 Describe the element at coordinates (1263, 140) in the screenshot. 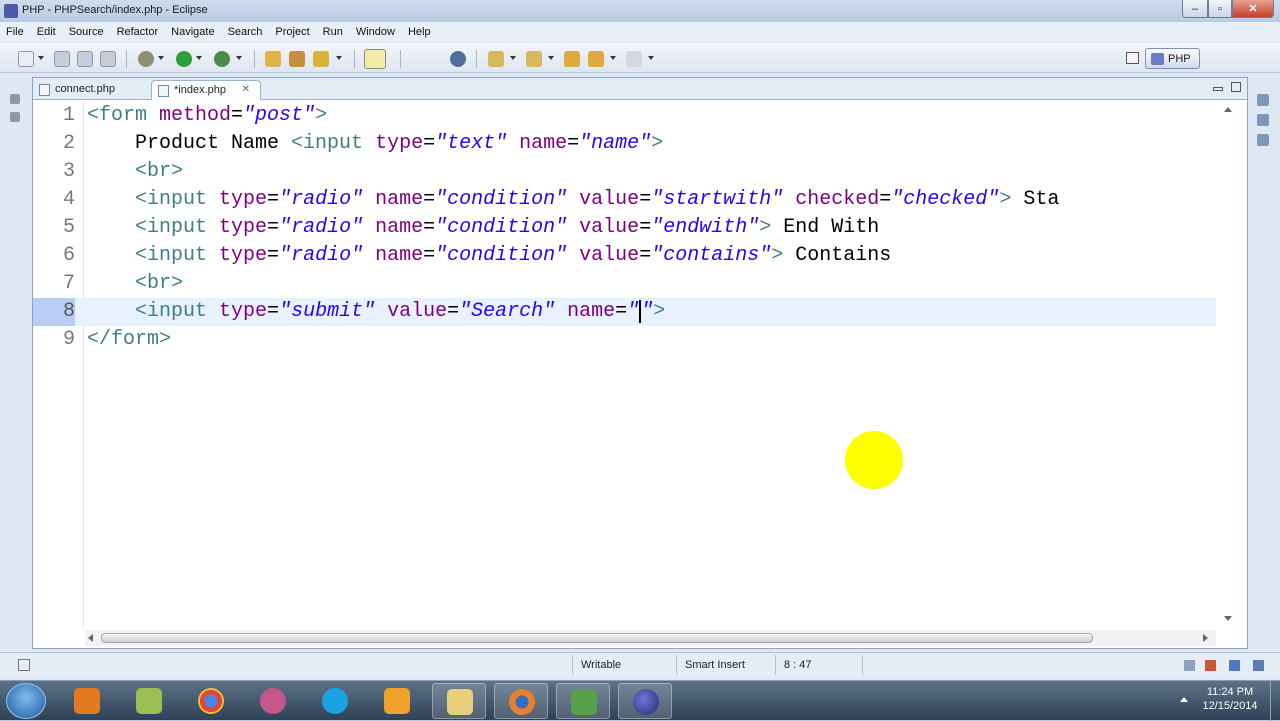

I see `type-hierarchy-icon` at that location.